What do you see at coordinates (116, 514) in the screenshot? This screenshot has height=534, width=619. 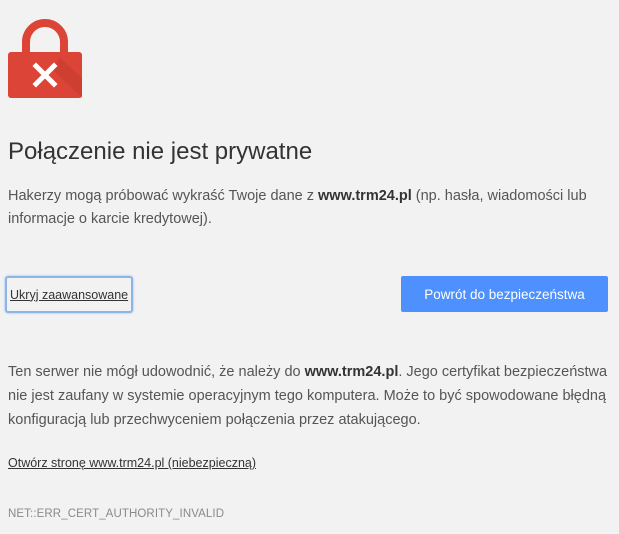 I see `error-code: NET::ERR_CERT_AUTHORITY_INVALID` at bounding box center [116, 514].